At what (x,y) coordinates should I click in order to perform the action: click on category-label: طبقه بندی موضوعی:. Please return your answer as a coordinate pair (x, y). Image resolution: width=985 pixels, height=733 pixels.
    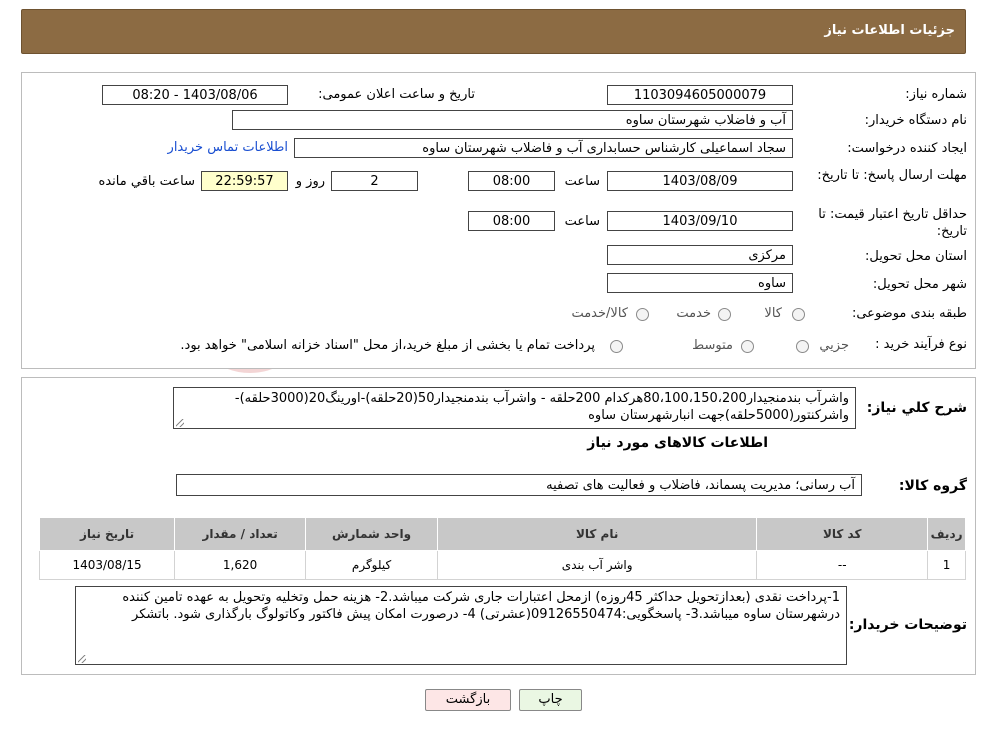
    Looking at the image, I should click on (909, 313).